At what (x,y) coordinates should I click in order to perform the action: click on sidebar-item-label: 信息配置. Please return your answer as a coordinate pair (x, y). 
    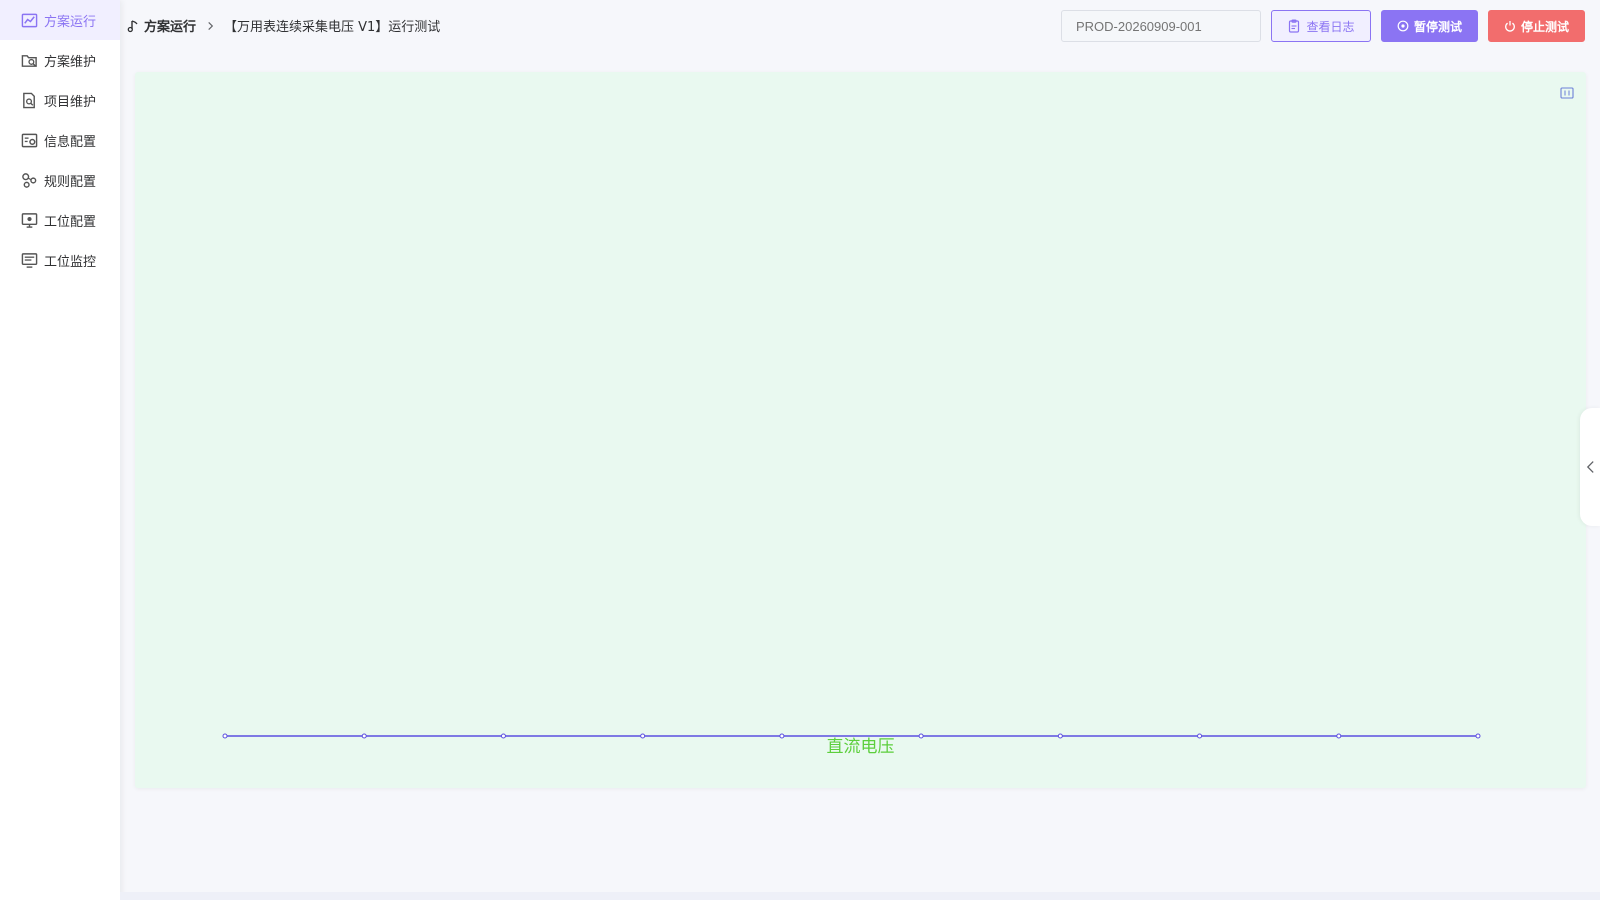
    Looking at the image, I should click on (70, 142).